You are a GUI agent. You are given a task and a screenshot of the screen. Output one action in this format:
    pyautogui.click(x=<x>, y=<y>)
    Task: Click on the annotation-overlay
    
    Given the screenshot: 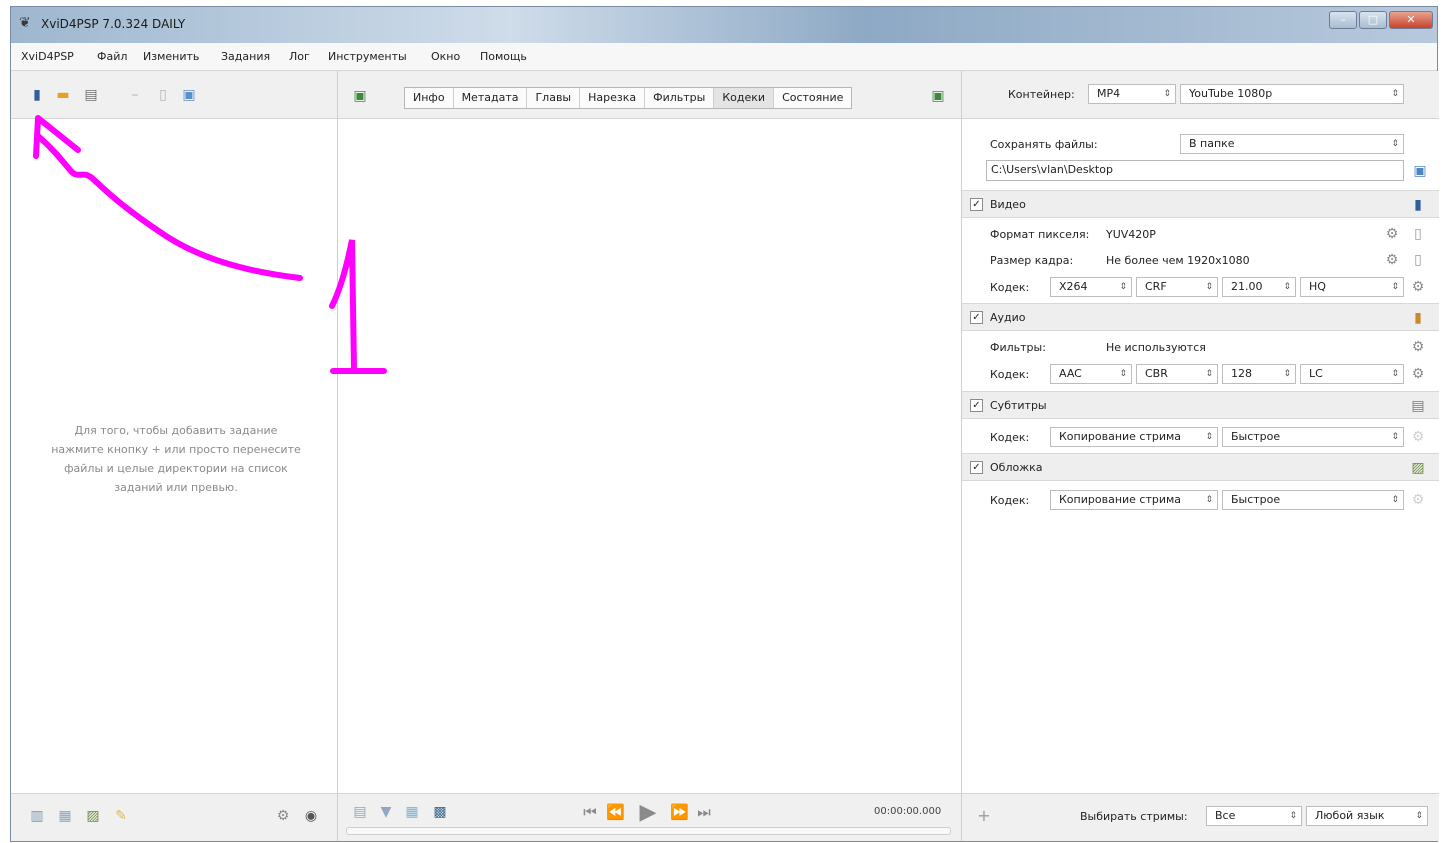 What is the action you would take?
    pyautogui.click(x=210, y=244)
    